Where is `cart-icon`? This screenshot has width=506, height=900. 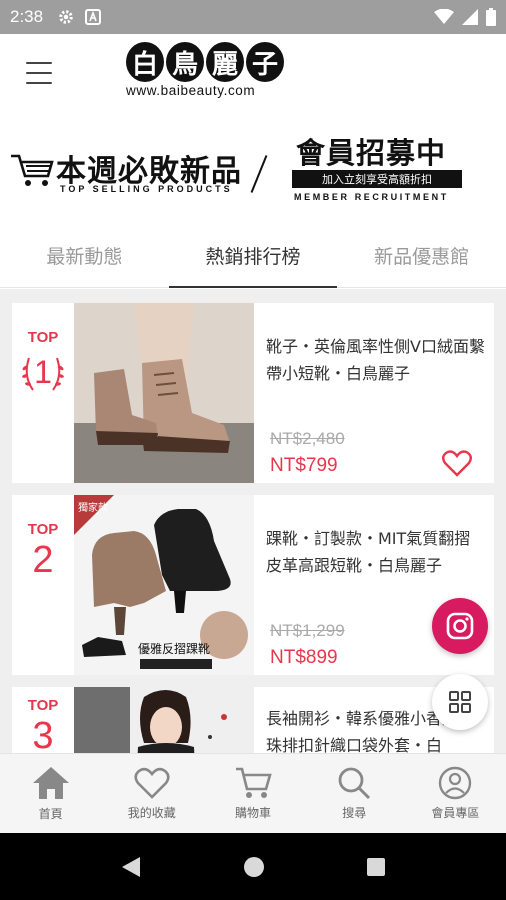 cart-icon is located at coordinates (254, 782).